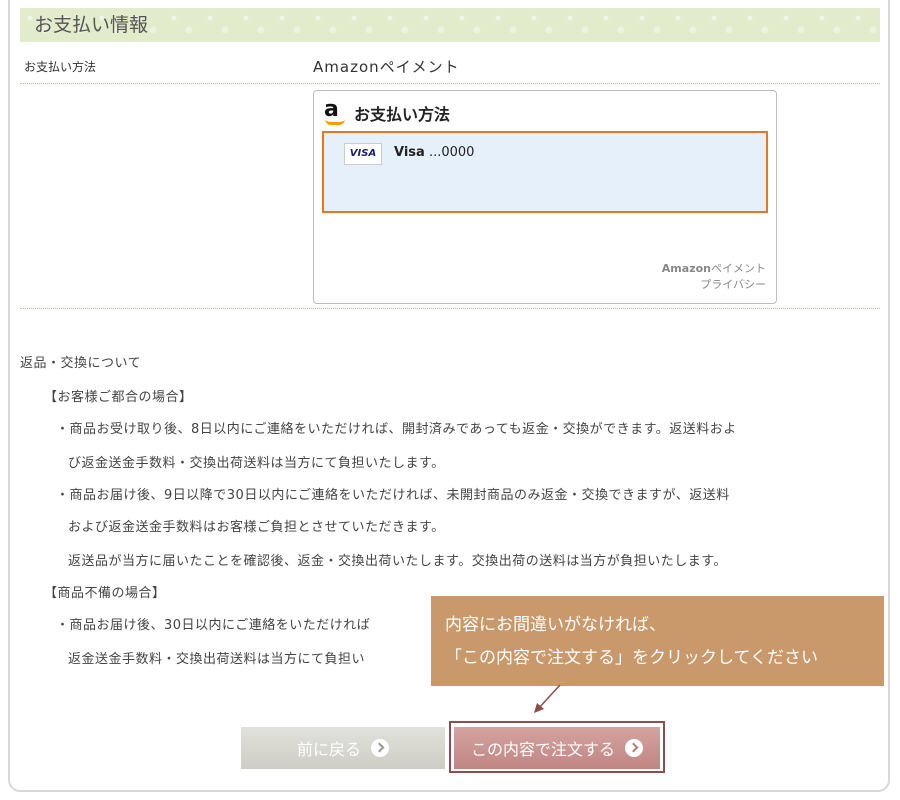 The height and width of the screenshot is (800, 900). What do you see at coordinates (105, 593) in the screenshot?
I see `policy-subheading: 【商品不備の場合】` at bounding box center [105, 593].